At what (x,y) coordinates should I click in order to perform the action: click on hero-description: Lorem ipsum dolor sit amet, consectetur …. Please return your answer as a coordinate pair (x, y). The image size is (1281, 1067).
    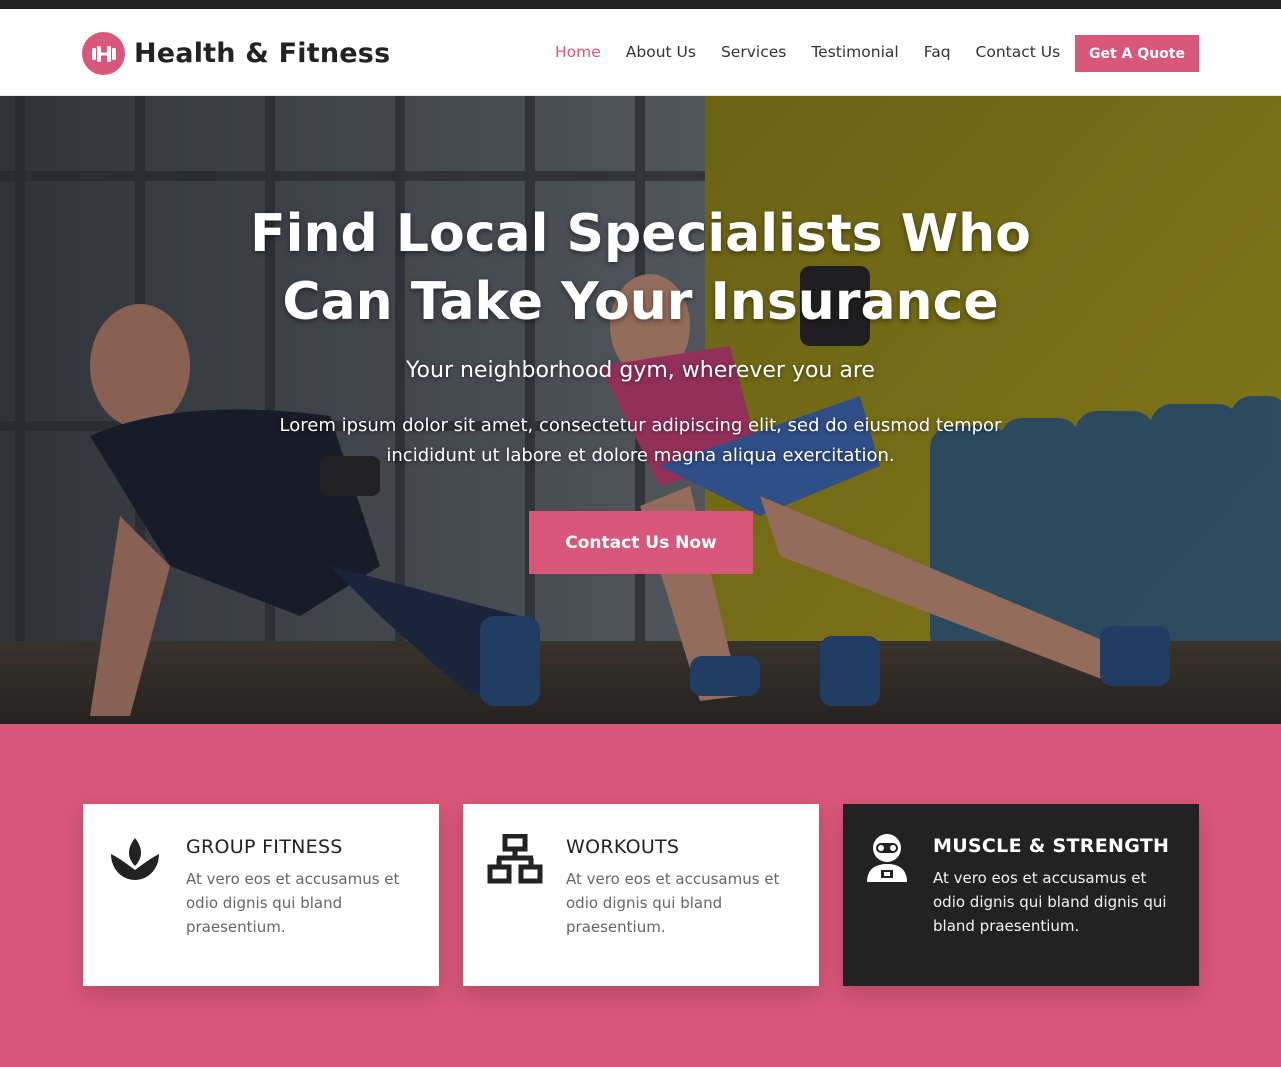
    Looking at the image, I should click on (640, 441).